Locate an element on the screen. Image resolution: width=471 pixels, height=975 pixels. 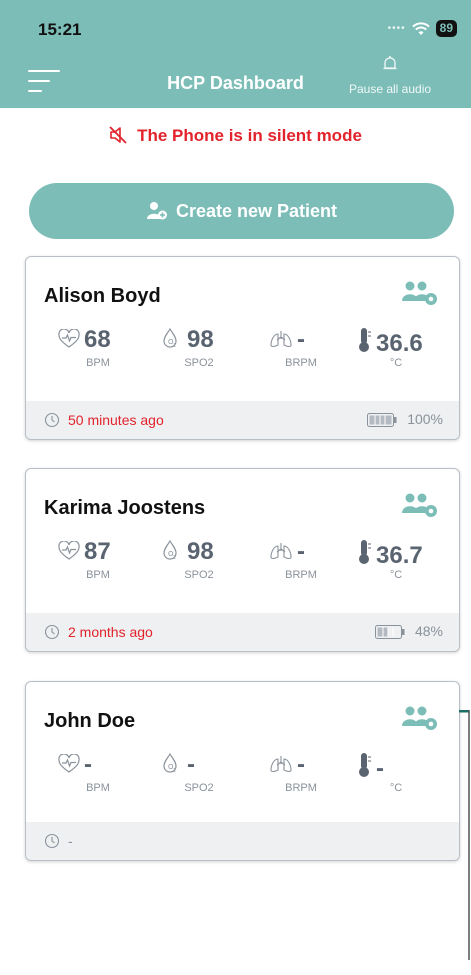
last-seen-text: - is located at coordinates (70, 841).